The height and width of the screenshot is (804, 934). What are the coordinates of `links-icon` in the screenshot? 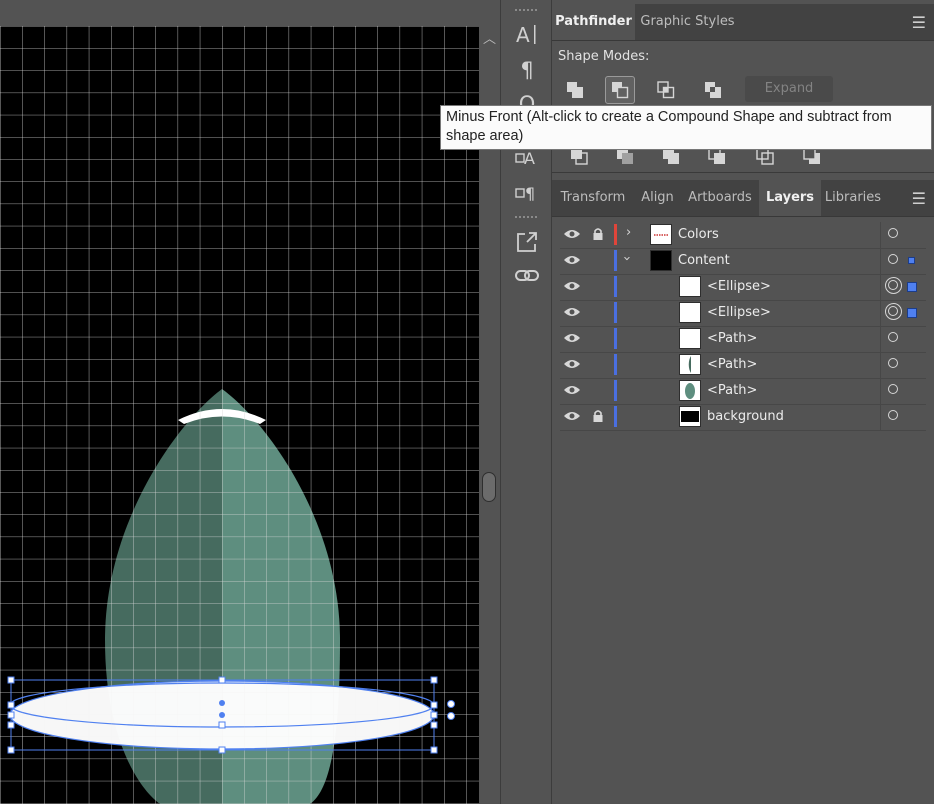 It's located at (527, 276).